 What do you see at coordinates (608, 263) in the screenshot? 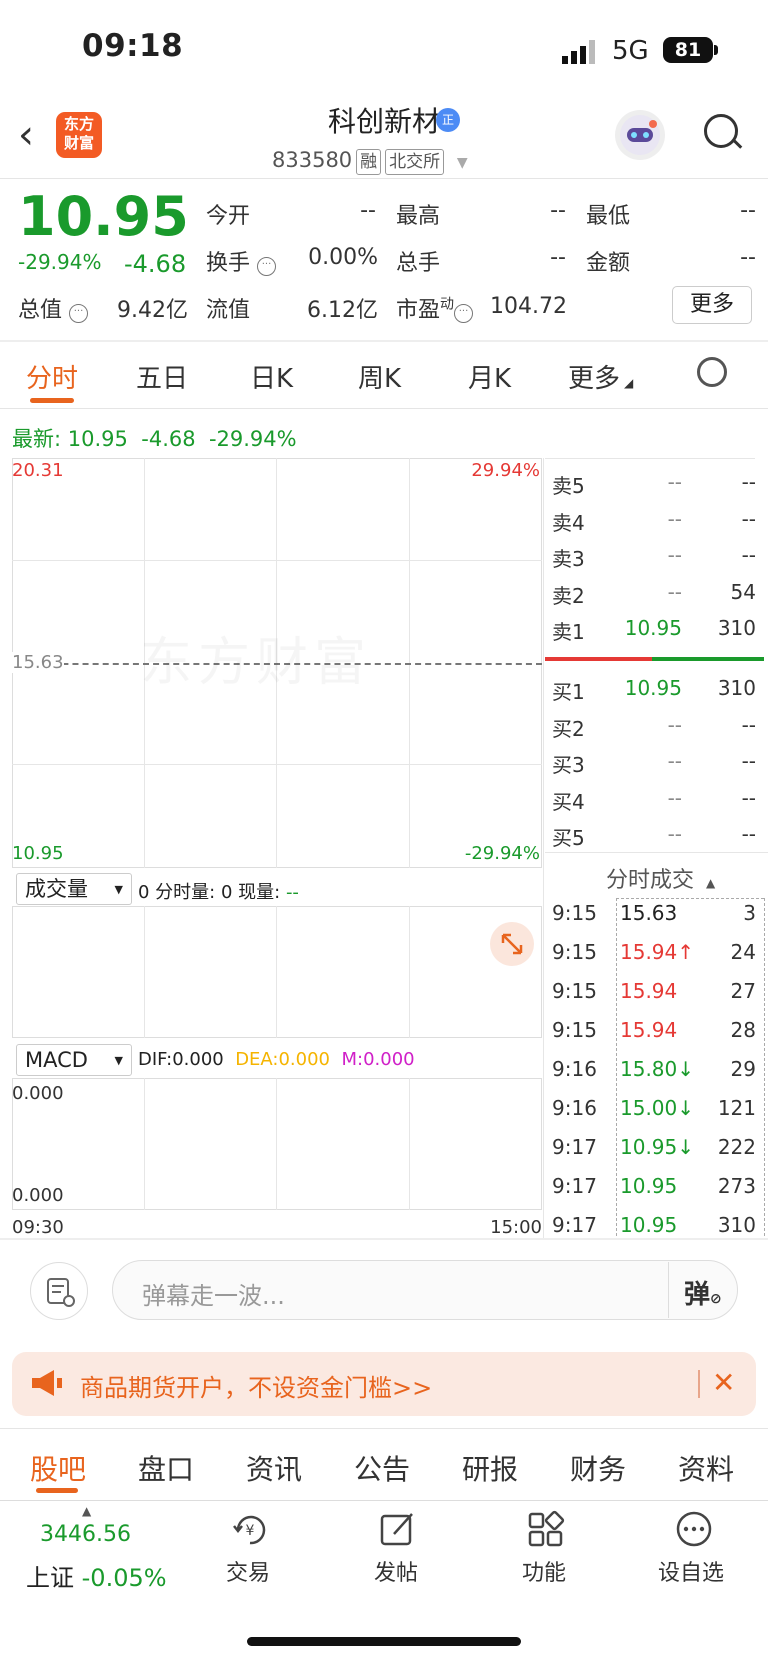
I see `label-amount: 金额` at bounding box center [608, 263].